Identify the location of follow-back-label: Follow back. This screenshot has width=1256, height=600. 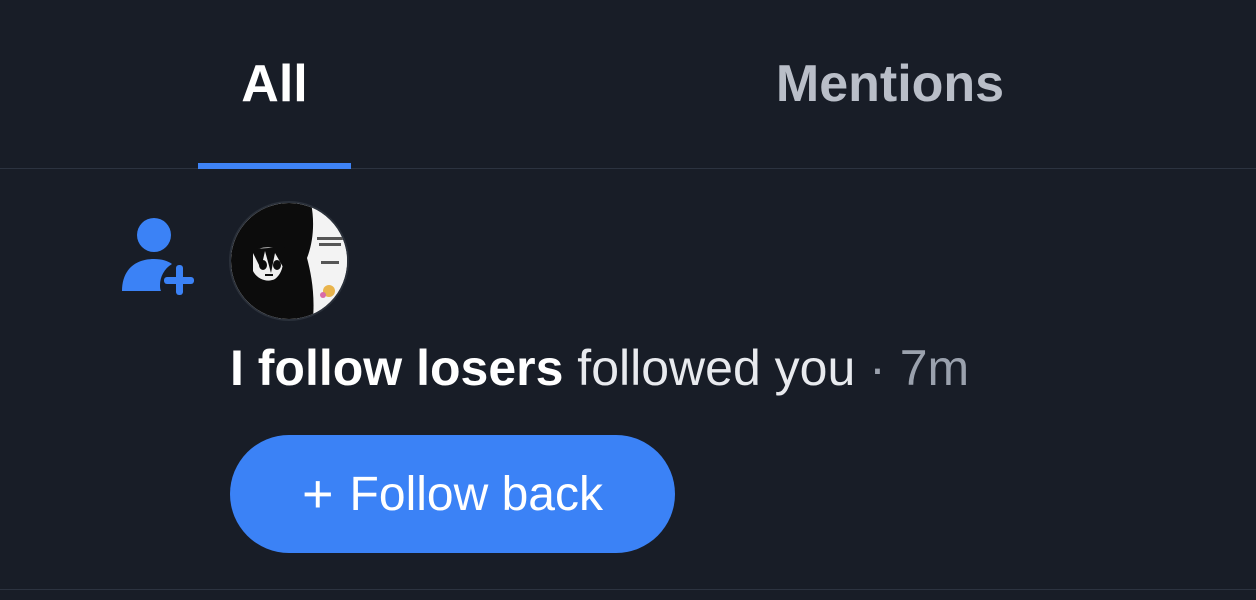
(476, 494).